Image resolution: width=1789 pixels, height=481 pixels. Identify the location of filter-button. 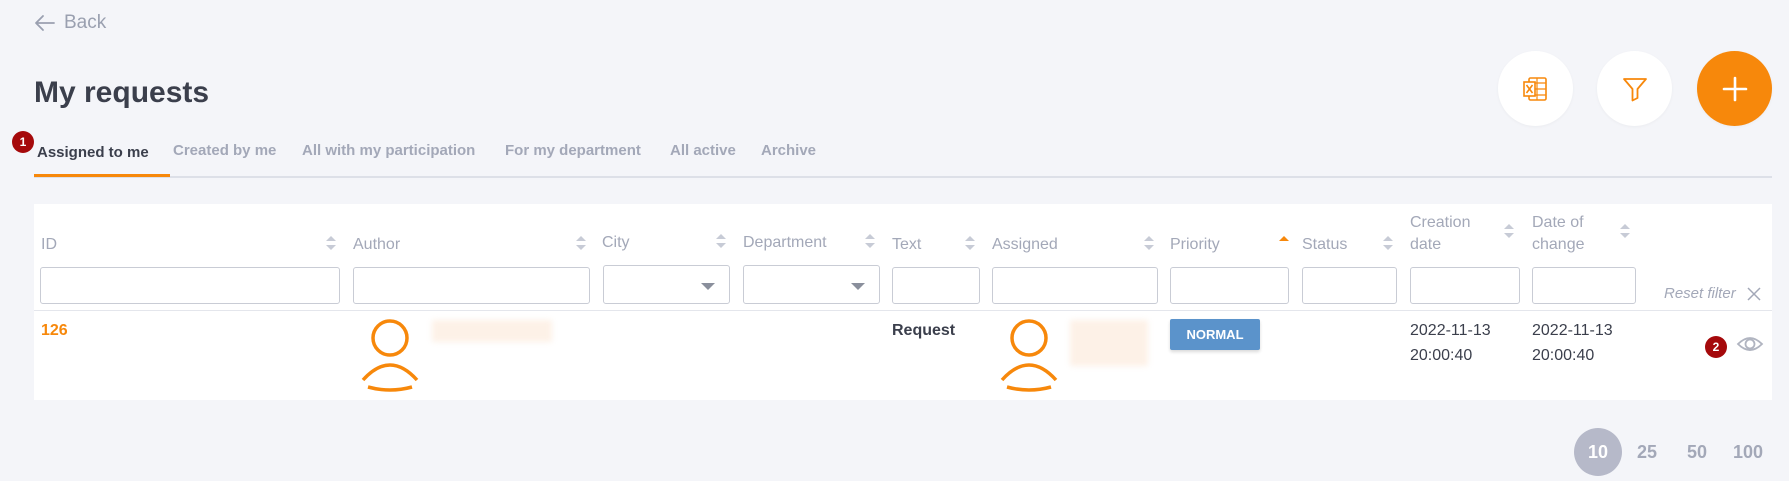
(1634, 88).